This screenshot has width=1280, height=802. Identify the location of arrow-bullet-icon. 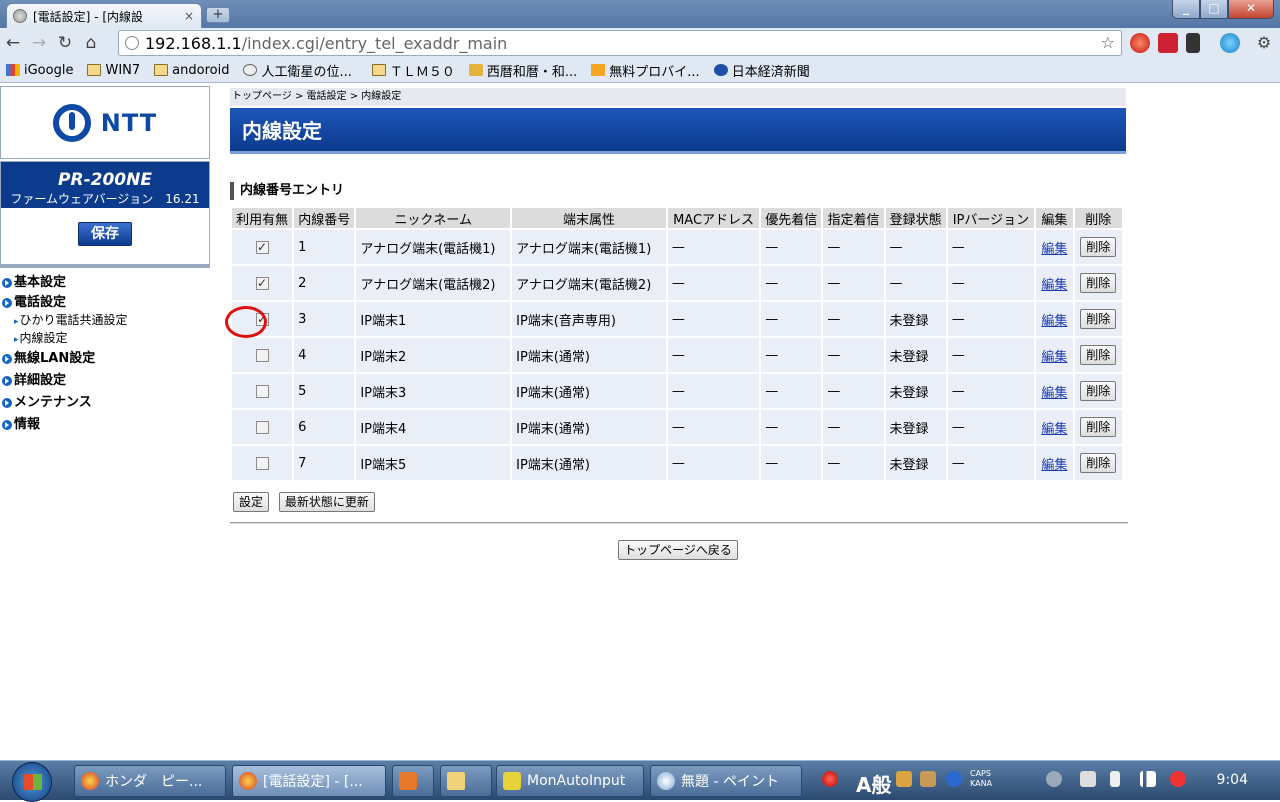
(7, 425).